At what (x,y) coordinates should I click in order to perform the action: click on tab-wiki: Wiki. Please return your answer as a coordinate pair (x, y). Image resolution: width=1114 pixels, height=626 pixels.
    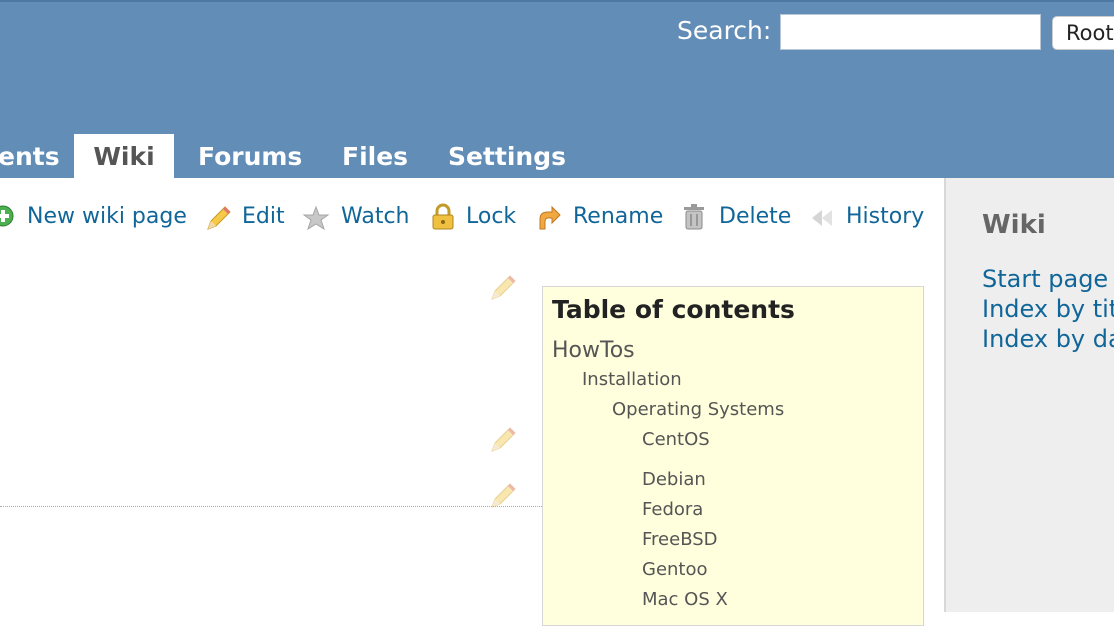
    Looking at the image, I should click on (124, 157).